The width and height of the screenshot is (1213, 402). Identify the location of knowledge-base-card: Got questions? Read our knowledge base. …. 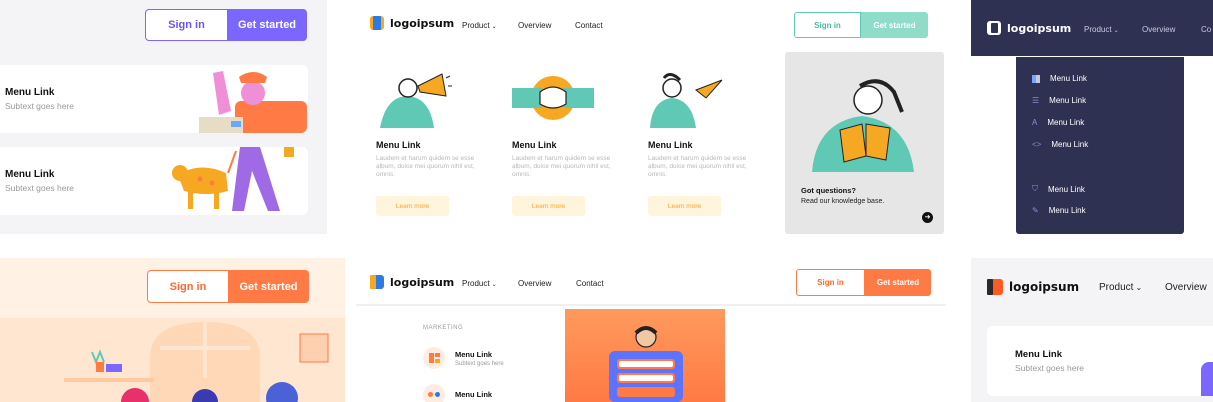
(864, 143).